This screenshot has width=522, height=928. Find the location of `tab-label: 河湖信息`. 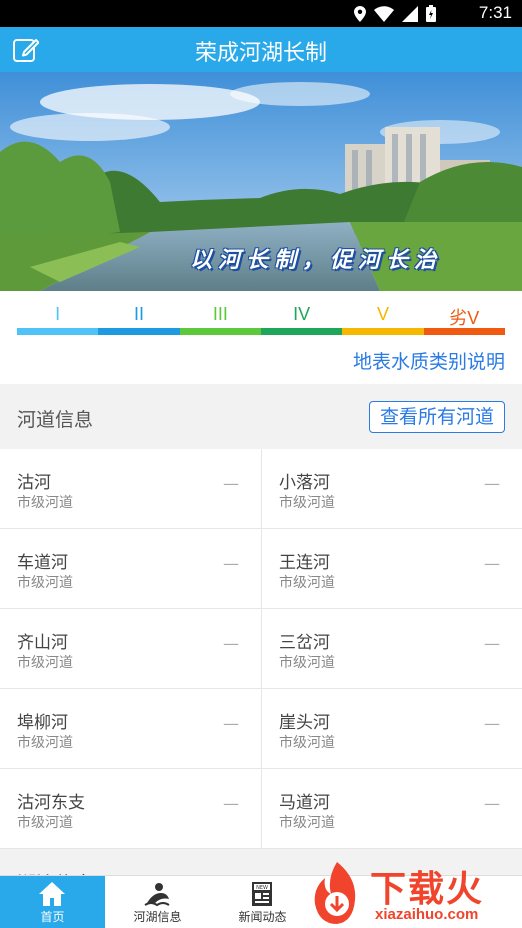

tab-label: 河湖信息 is located at coordinates (157, 917).